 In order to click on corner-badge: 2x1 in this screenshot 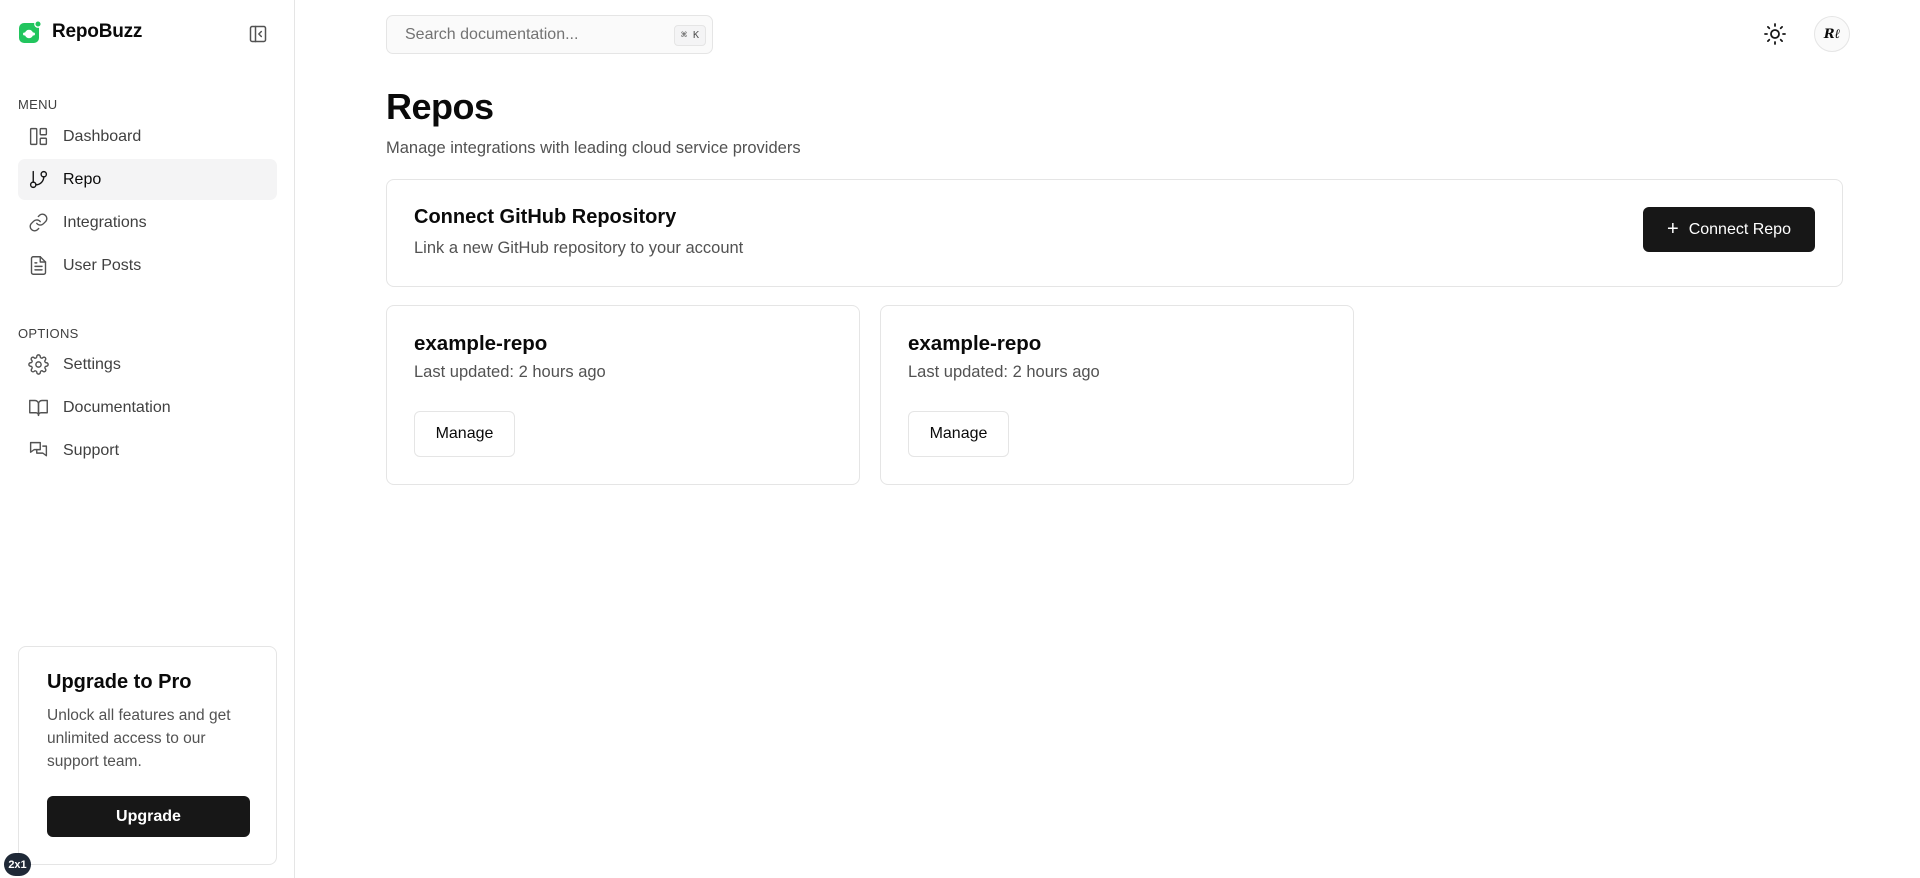, I will do `click(17, 864)`.